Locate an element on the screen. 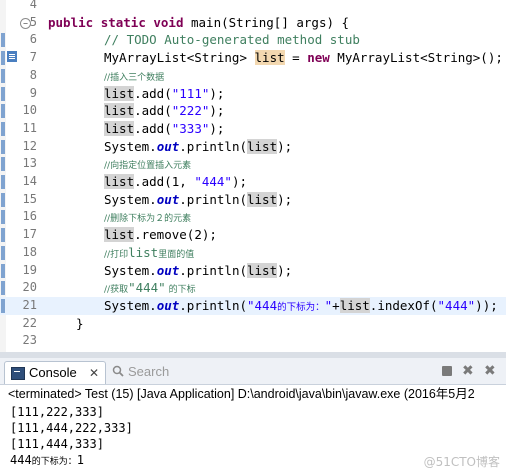 The height and width of the screenshot is (476, 506). code-line: 15 System.out.println(list); is located at coordinates (253, 200).